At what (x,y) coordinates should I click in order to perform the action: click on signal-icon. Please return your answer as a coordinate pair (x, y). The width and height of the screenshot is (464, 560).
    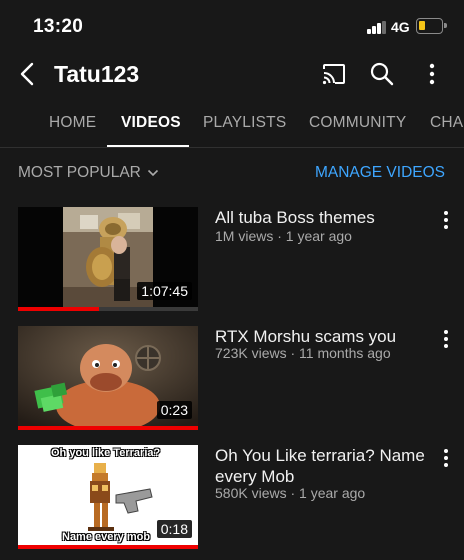
    Looking at the image, I should click on (377, 27).